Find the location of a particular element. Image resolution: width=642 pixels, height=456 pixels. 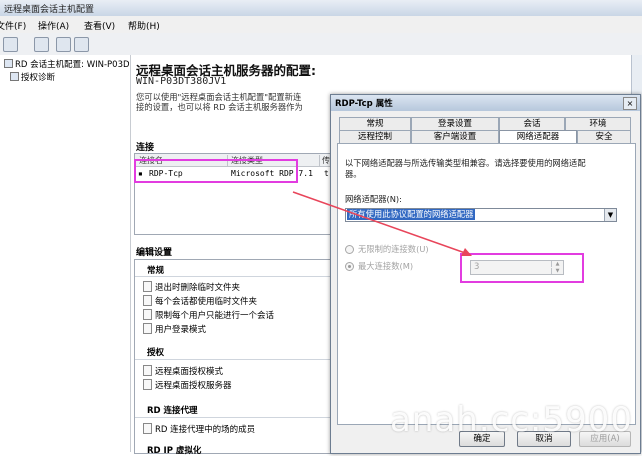

watermark: anah.cc:5900 is located at coordinates (511, 420).